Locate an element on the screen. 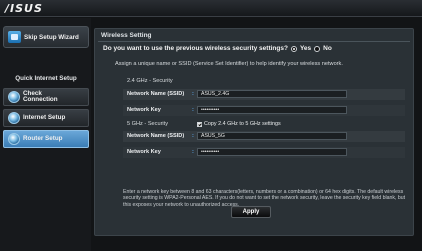 The image size is (422, 251). no-radio is located at coordinates (317, 48).